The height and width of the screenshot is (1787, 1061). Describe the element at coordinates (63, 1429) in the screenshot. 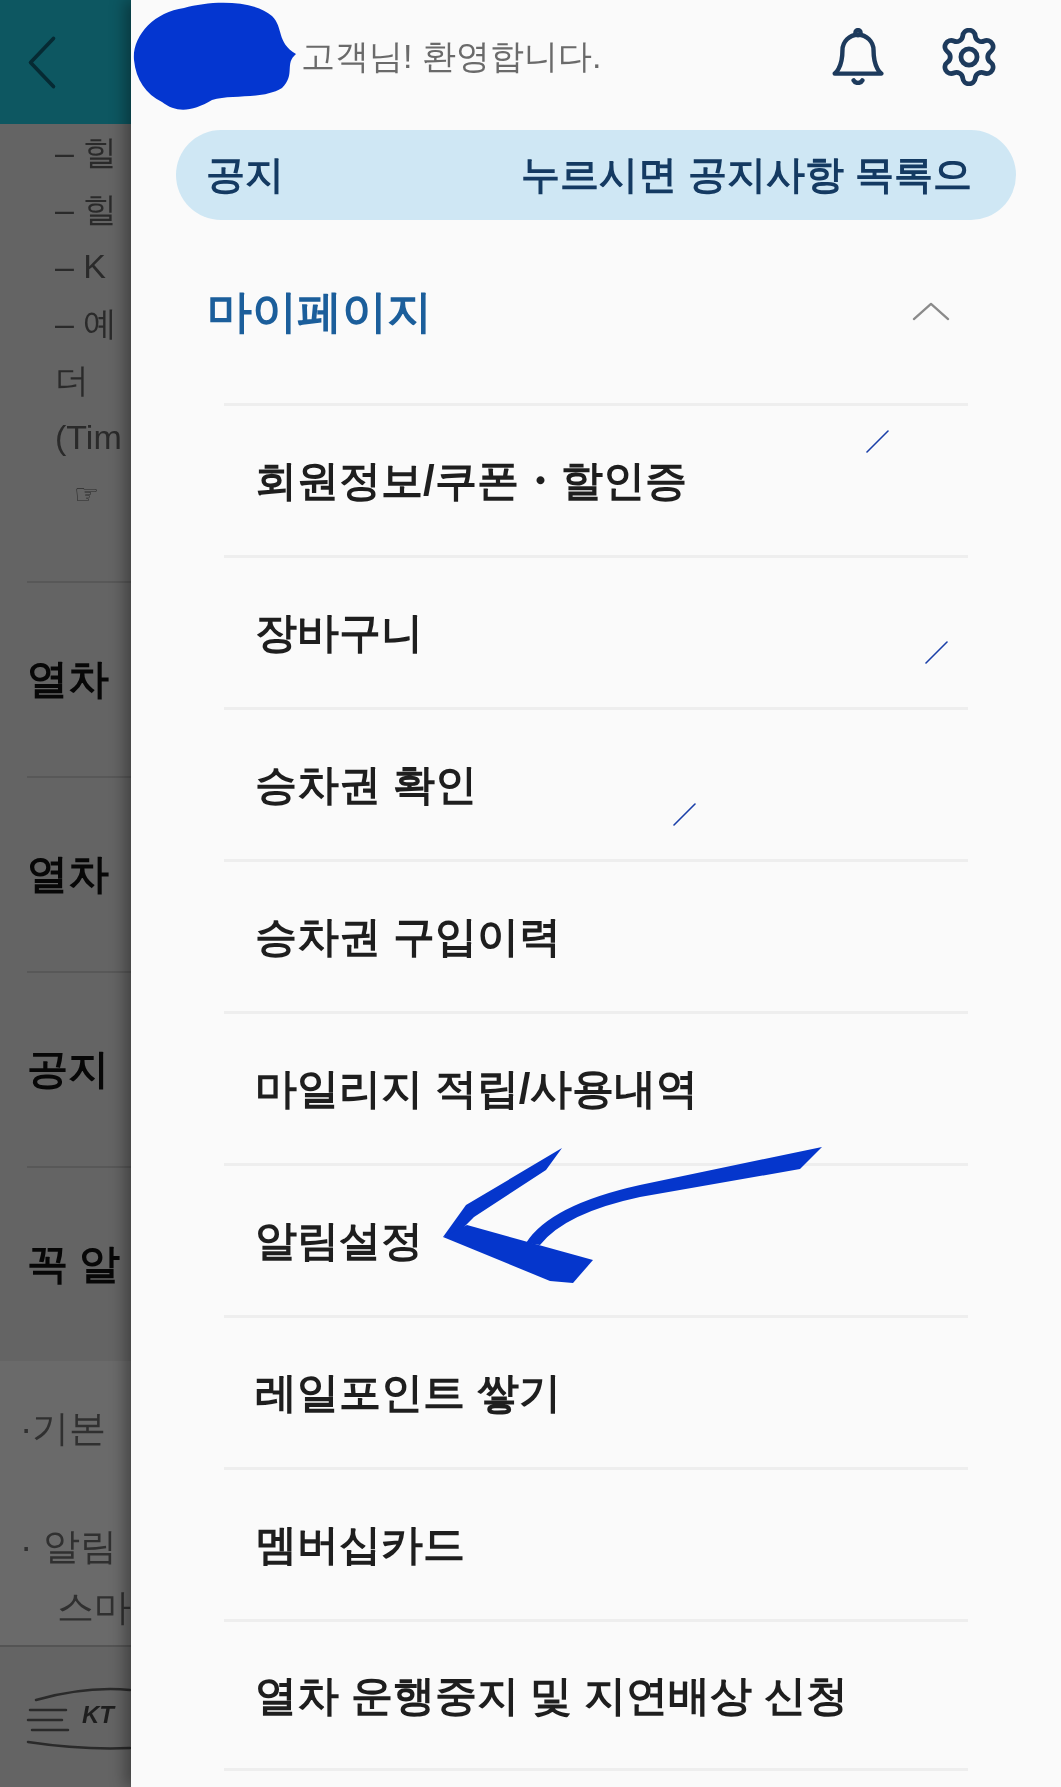

I see `bullet-text: ·기본` at that location.